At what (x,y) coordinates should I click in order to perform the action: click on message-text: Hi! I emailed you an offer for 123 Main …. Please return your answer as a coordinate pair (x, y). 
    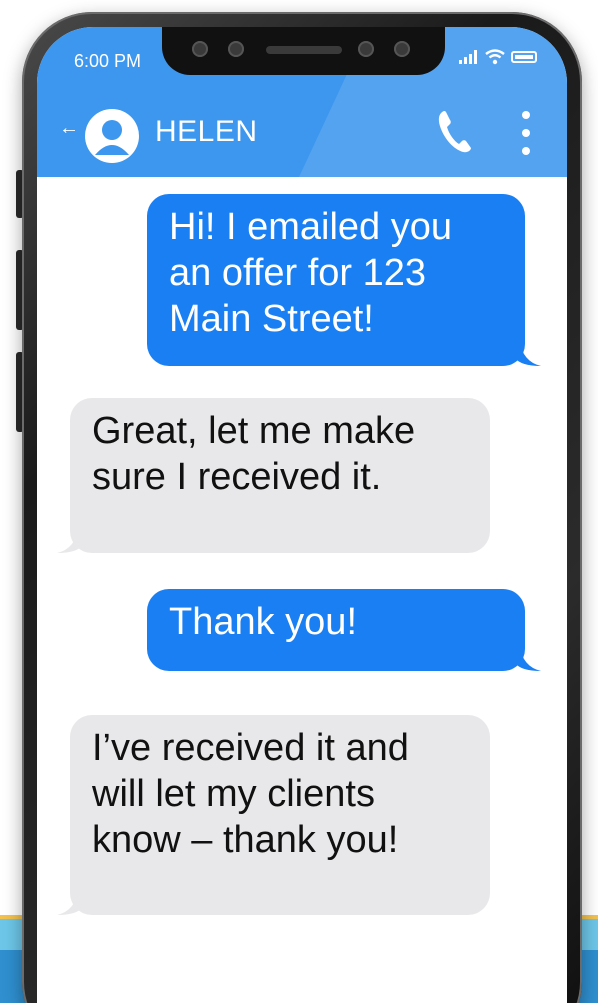
    Looking at the image, I should click on (311, 273).